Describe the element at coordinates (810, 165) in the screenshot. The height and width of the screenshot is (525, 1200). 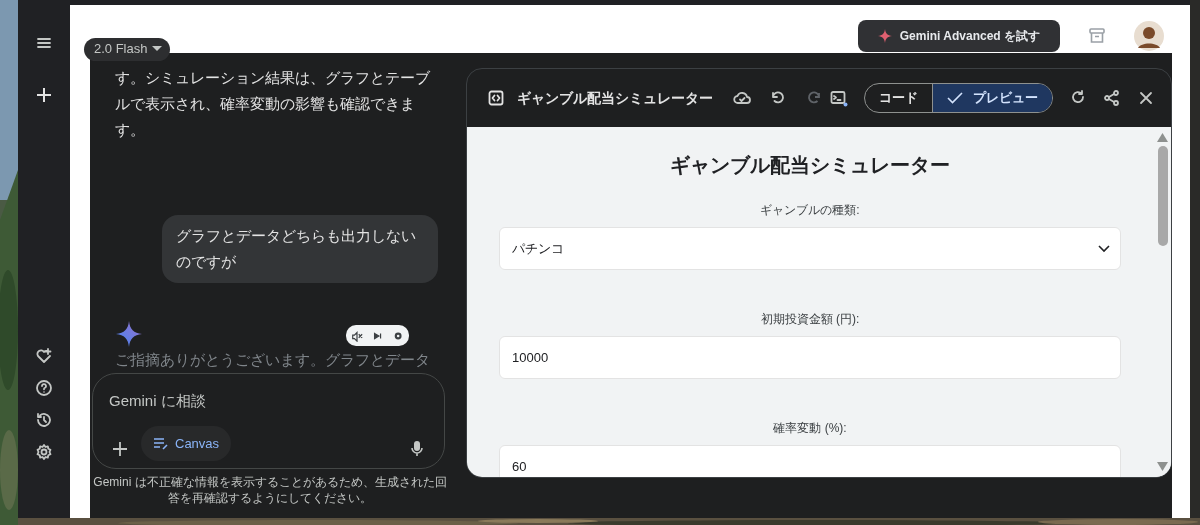
I see `preview-heading: ギャンブル配当シミュレーター` at that location.